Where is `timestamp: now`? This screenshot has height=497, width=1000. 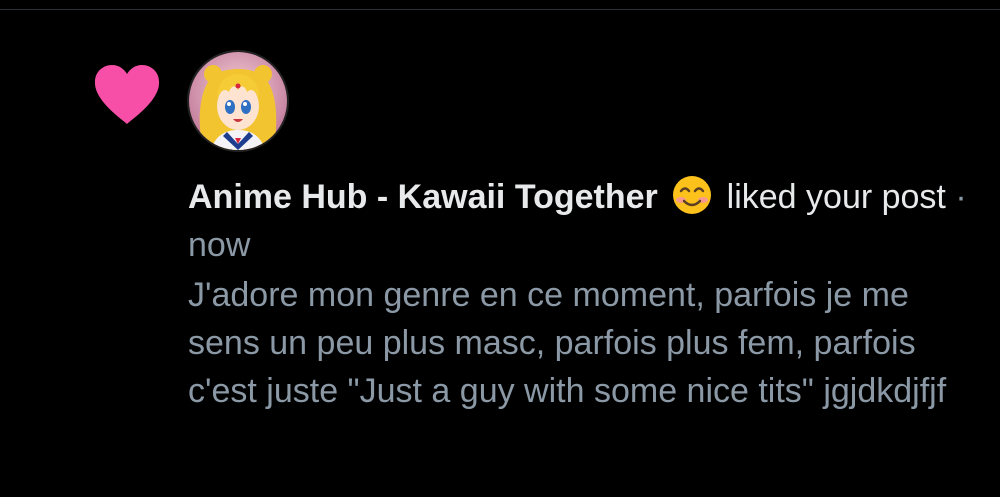 timestamp: now is located at coordinates (219, 245).